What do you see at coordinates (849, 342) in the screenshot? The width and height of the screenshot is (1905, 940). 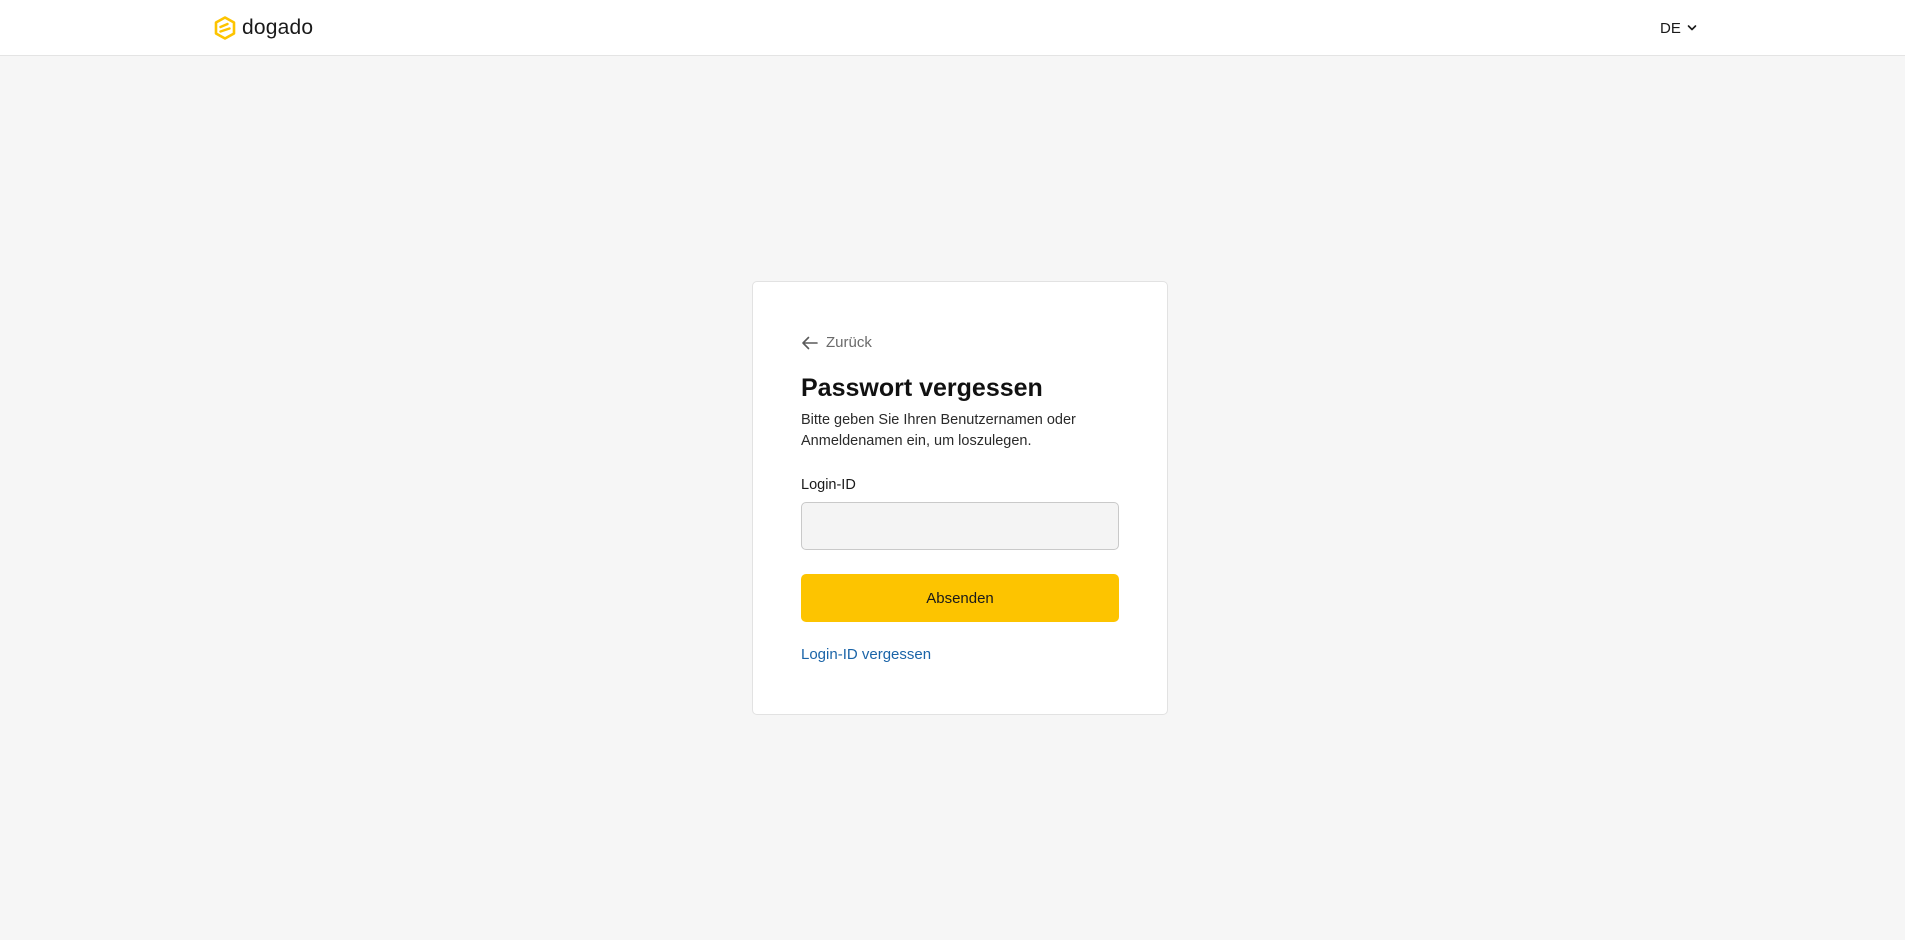 I see `back-label: Zurück` at bounding box center [849, 342].